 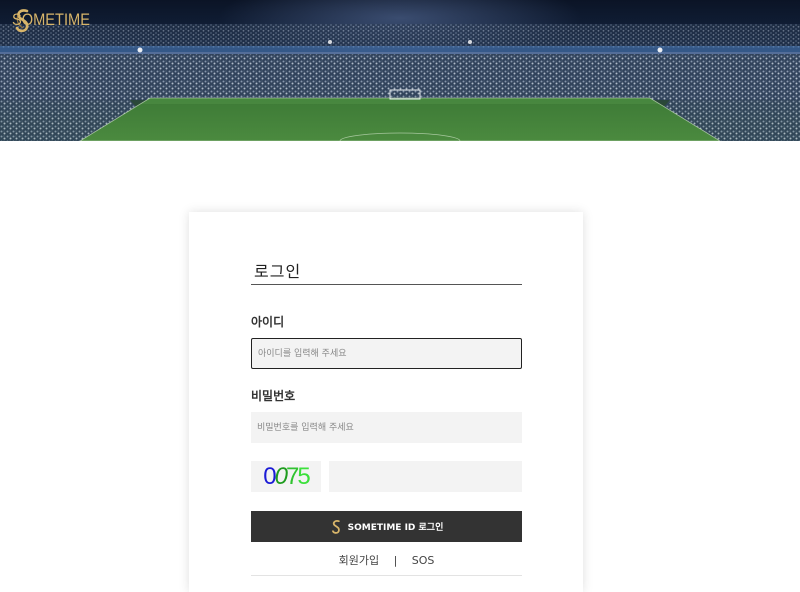 I want to click on captcha-digit-2: 0, so click(x=281, y=476).